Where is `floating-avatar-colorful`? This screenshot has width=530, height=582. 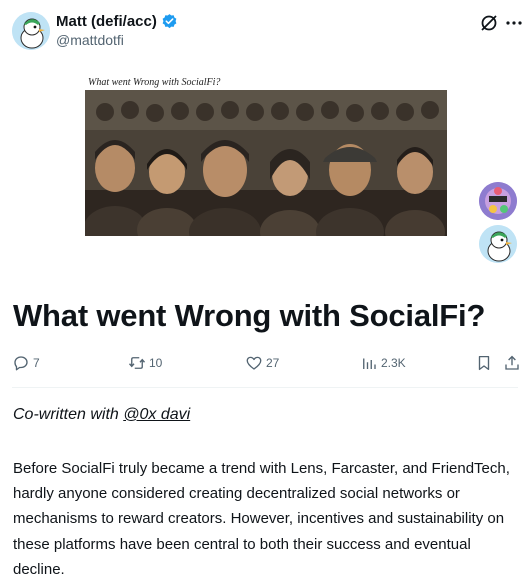 floating-avatar-colorful is located at coordinates (498, 201).